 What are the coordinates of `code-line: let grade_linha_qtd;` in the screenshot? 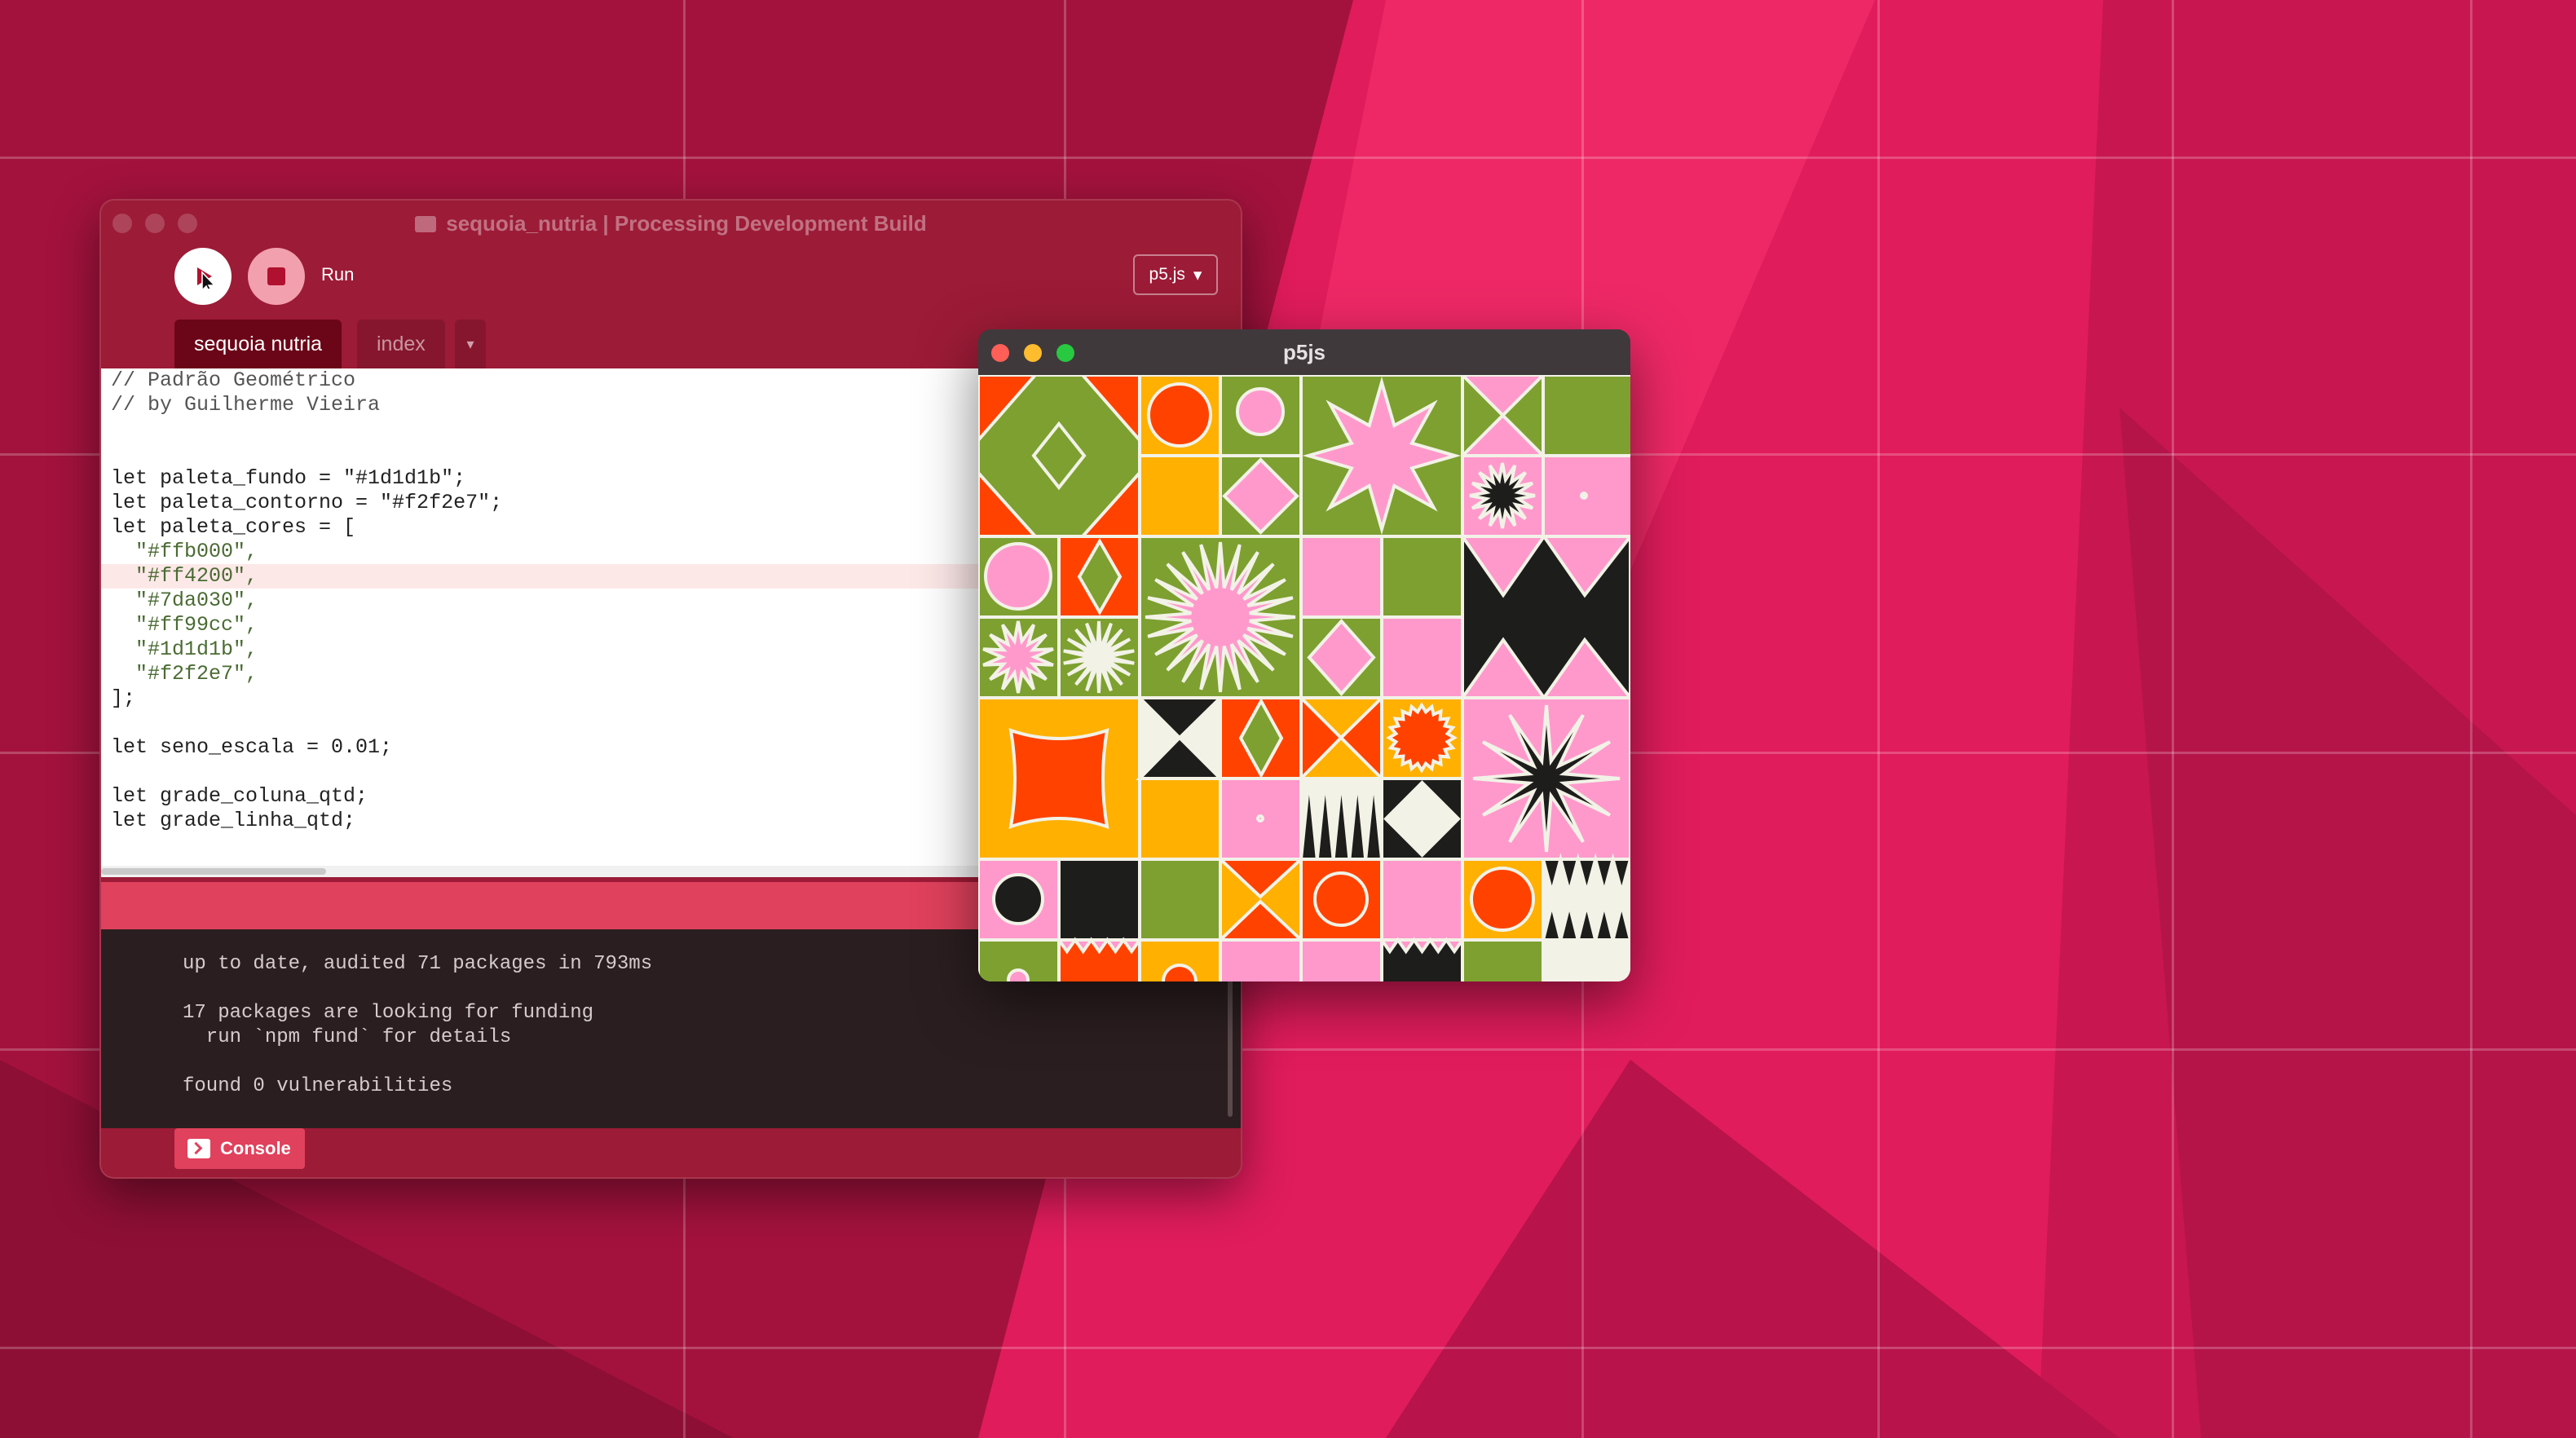 It's located at (233, 821).